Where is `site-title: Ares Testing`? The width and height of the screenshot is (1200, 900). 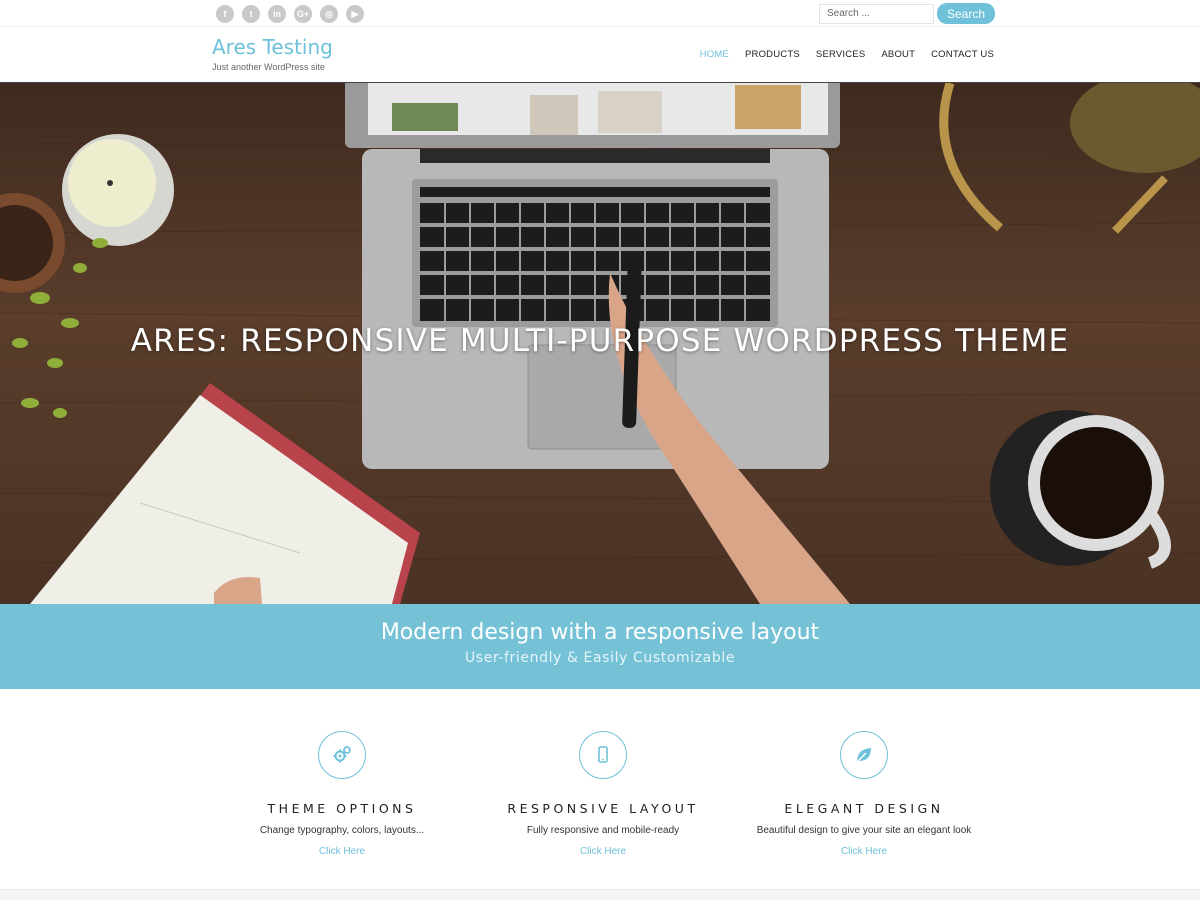
site-title: Ares Testing is located at coordinates (272, 47).